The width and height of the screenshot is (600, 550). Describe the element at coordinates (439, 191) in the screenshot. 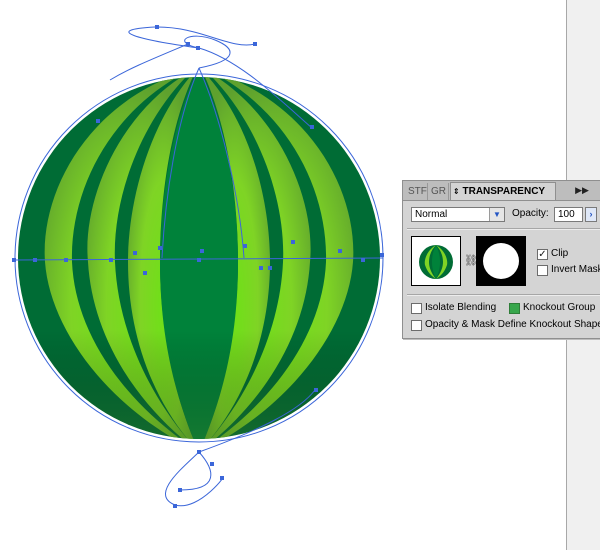

I see `tab-gradient: GR` at that location.